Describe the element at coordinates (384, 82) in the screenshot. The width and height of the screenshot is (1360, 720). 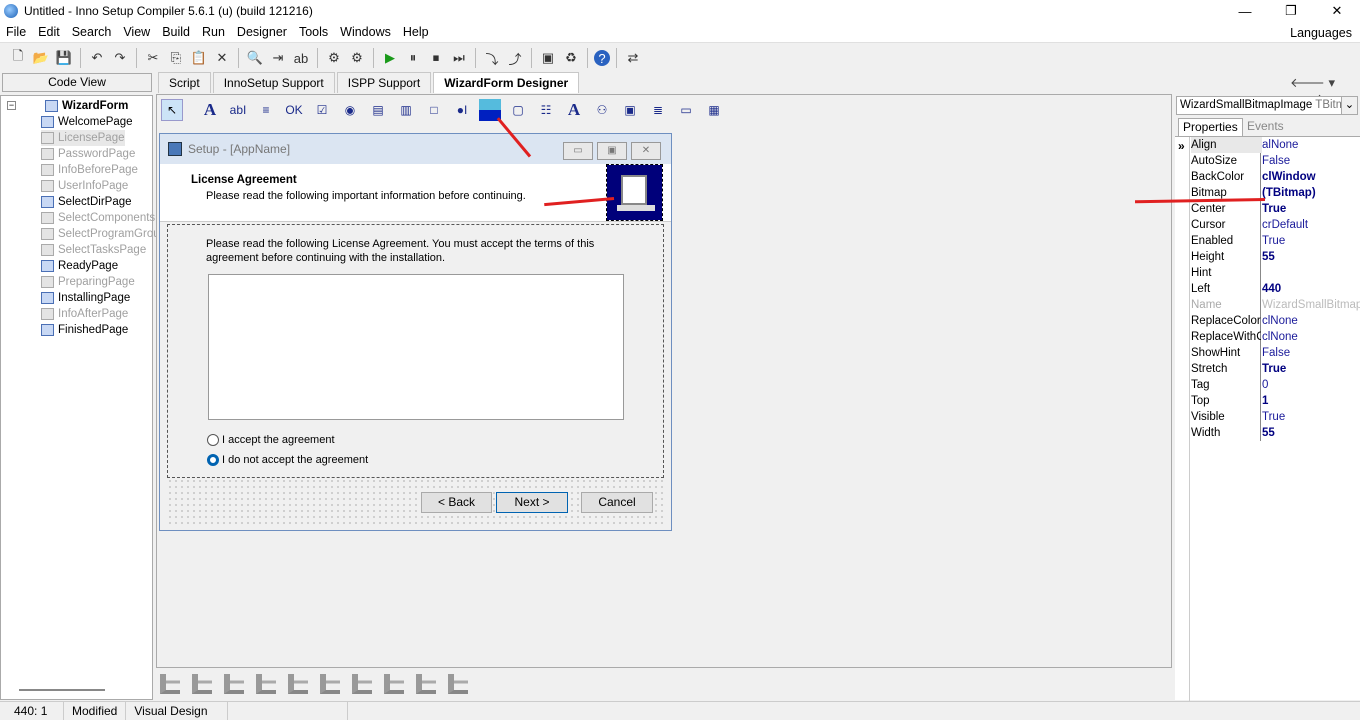
I see `tab-ispp-support: ISPP Support` at that location.